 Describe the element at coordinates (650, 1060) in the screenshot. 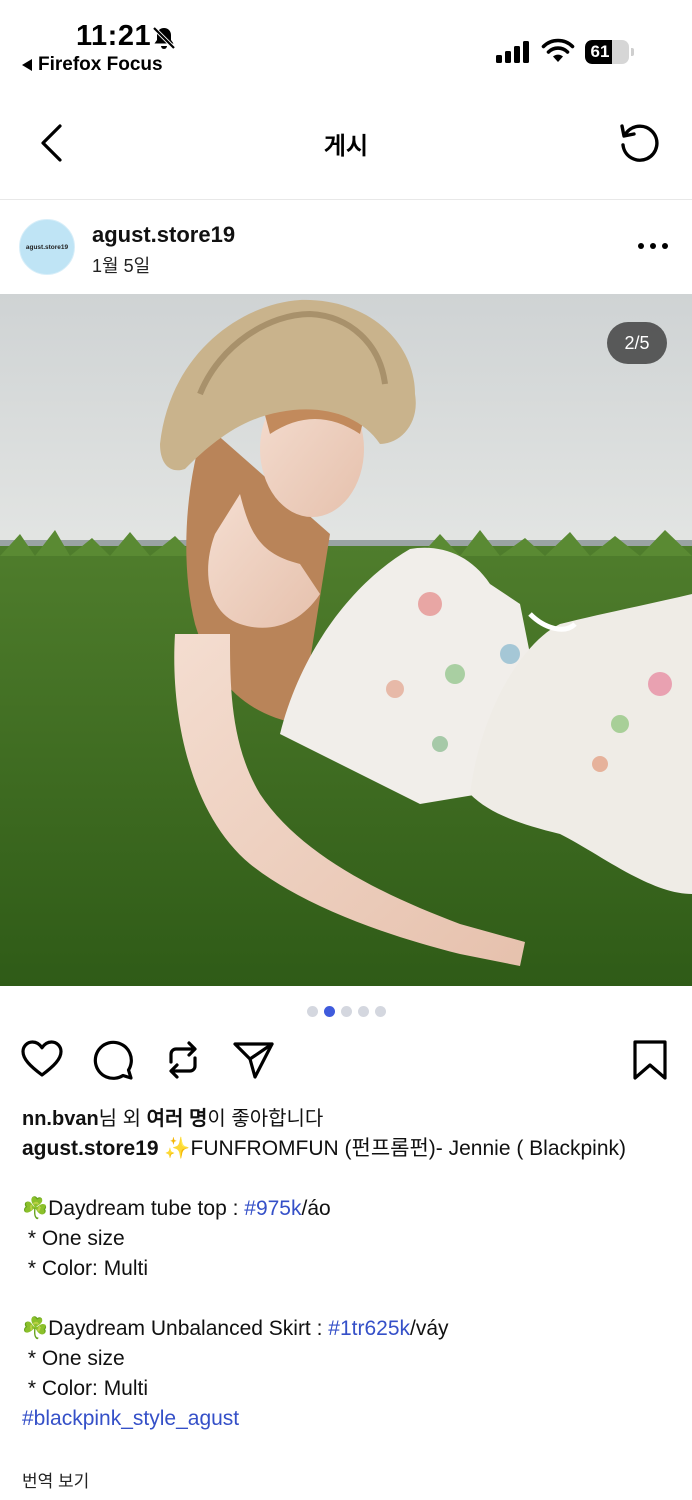

I see `bookmark-icon` at that location.